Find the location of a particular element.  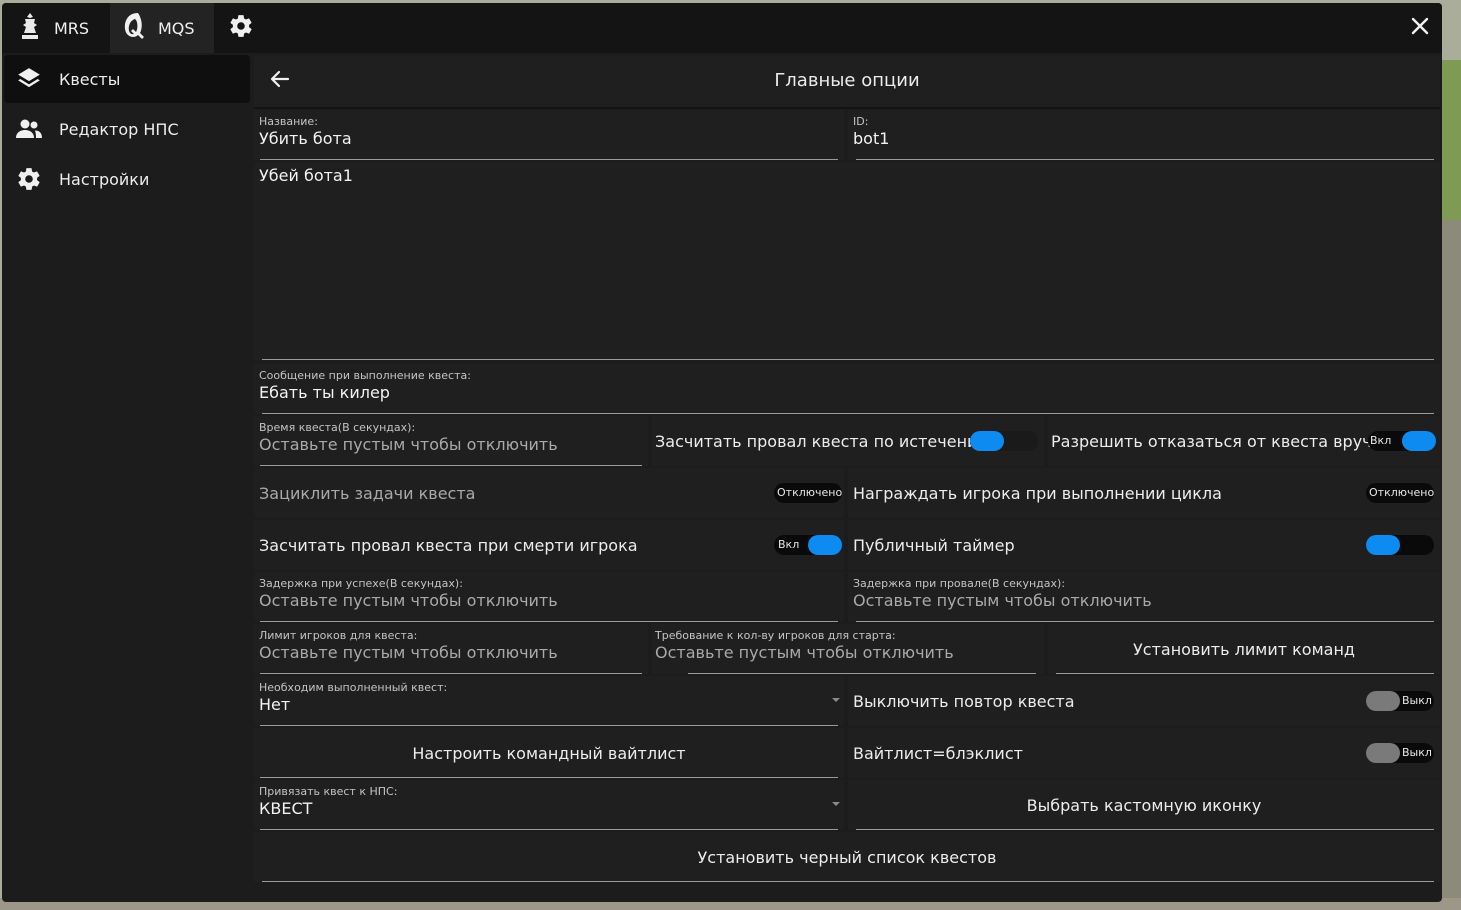

settings-button is located at coordinates (241, 28).